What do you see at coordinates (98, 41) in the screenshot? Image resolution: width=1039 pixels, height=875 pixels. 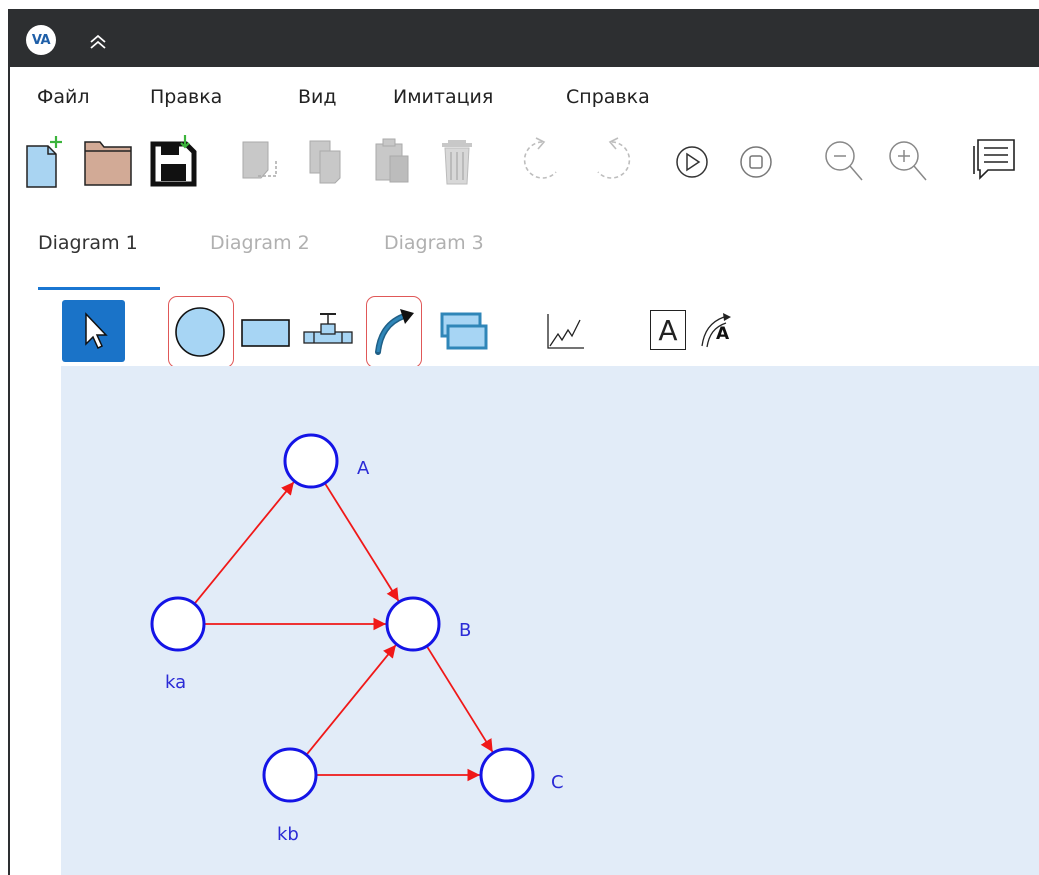 I see `collapse-up-icon` at bounding box center [98, 41].